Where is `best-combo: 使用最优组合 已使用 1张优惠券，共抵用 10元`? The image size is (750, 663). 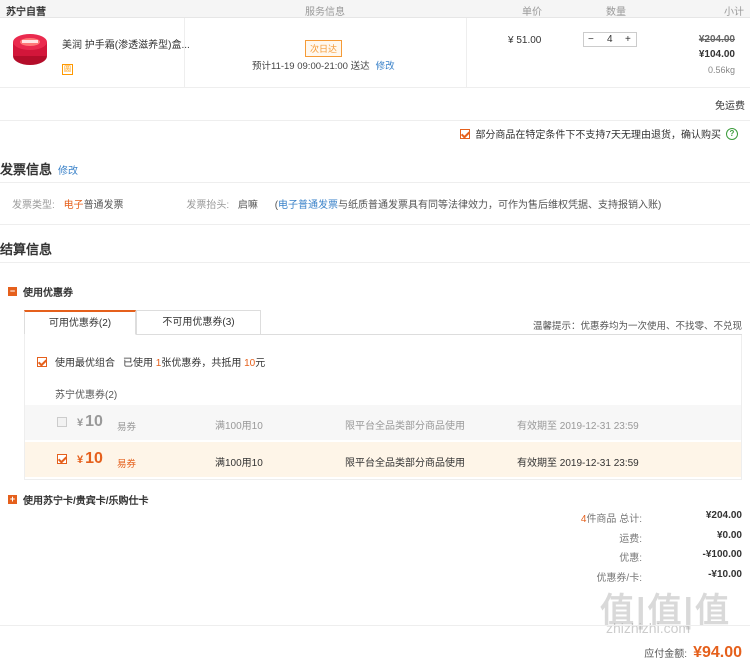
best-combo: 使用最优组合 已使用 1张优惠券，共抵用 10元 is located at coordinates (151, 361).